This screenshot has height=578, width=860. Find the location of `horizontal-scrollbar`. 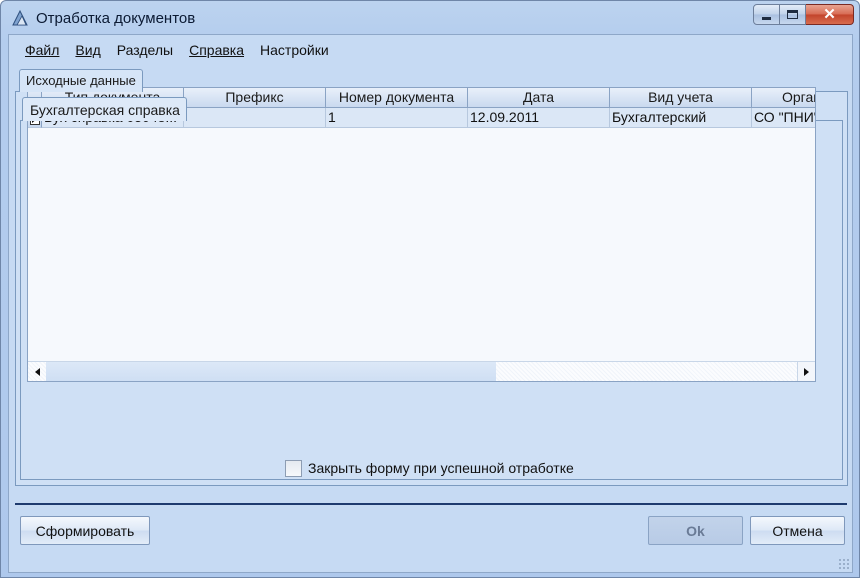

horizontal-scrollbar is located at coordinates (421, 371).